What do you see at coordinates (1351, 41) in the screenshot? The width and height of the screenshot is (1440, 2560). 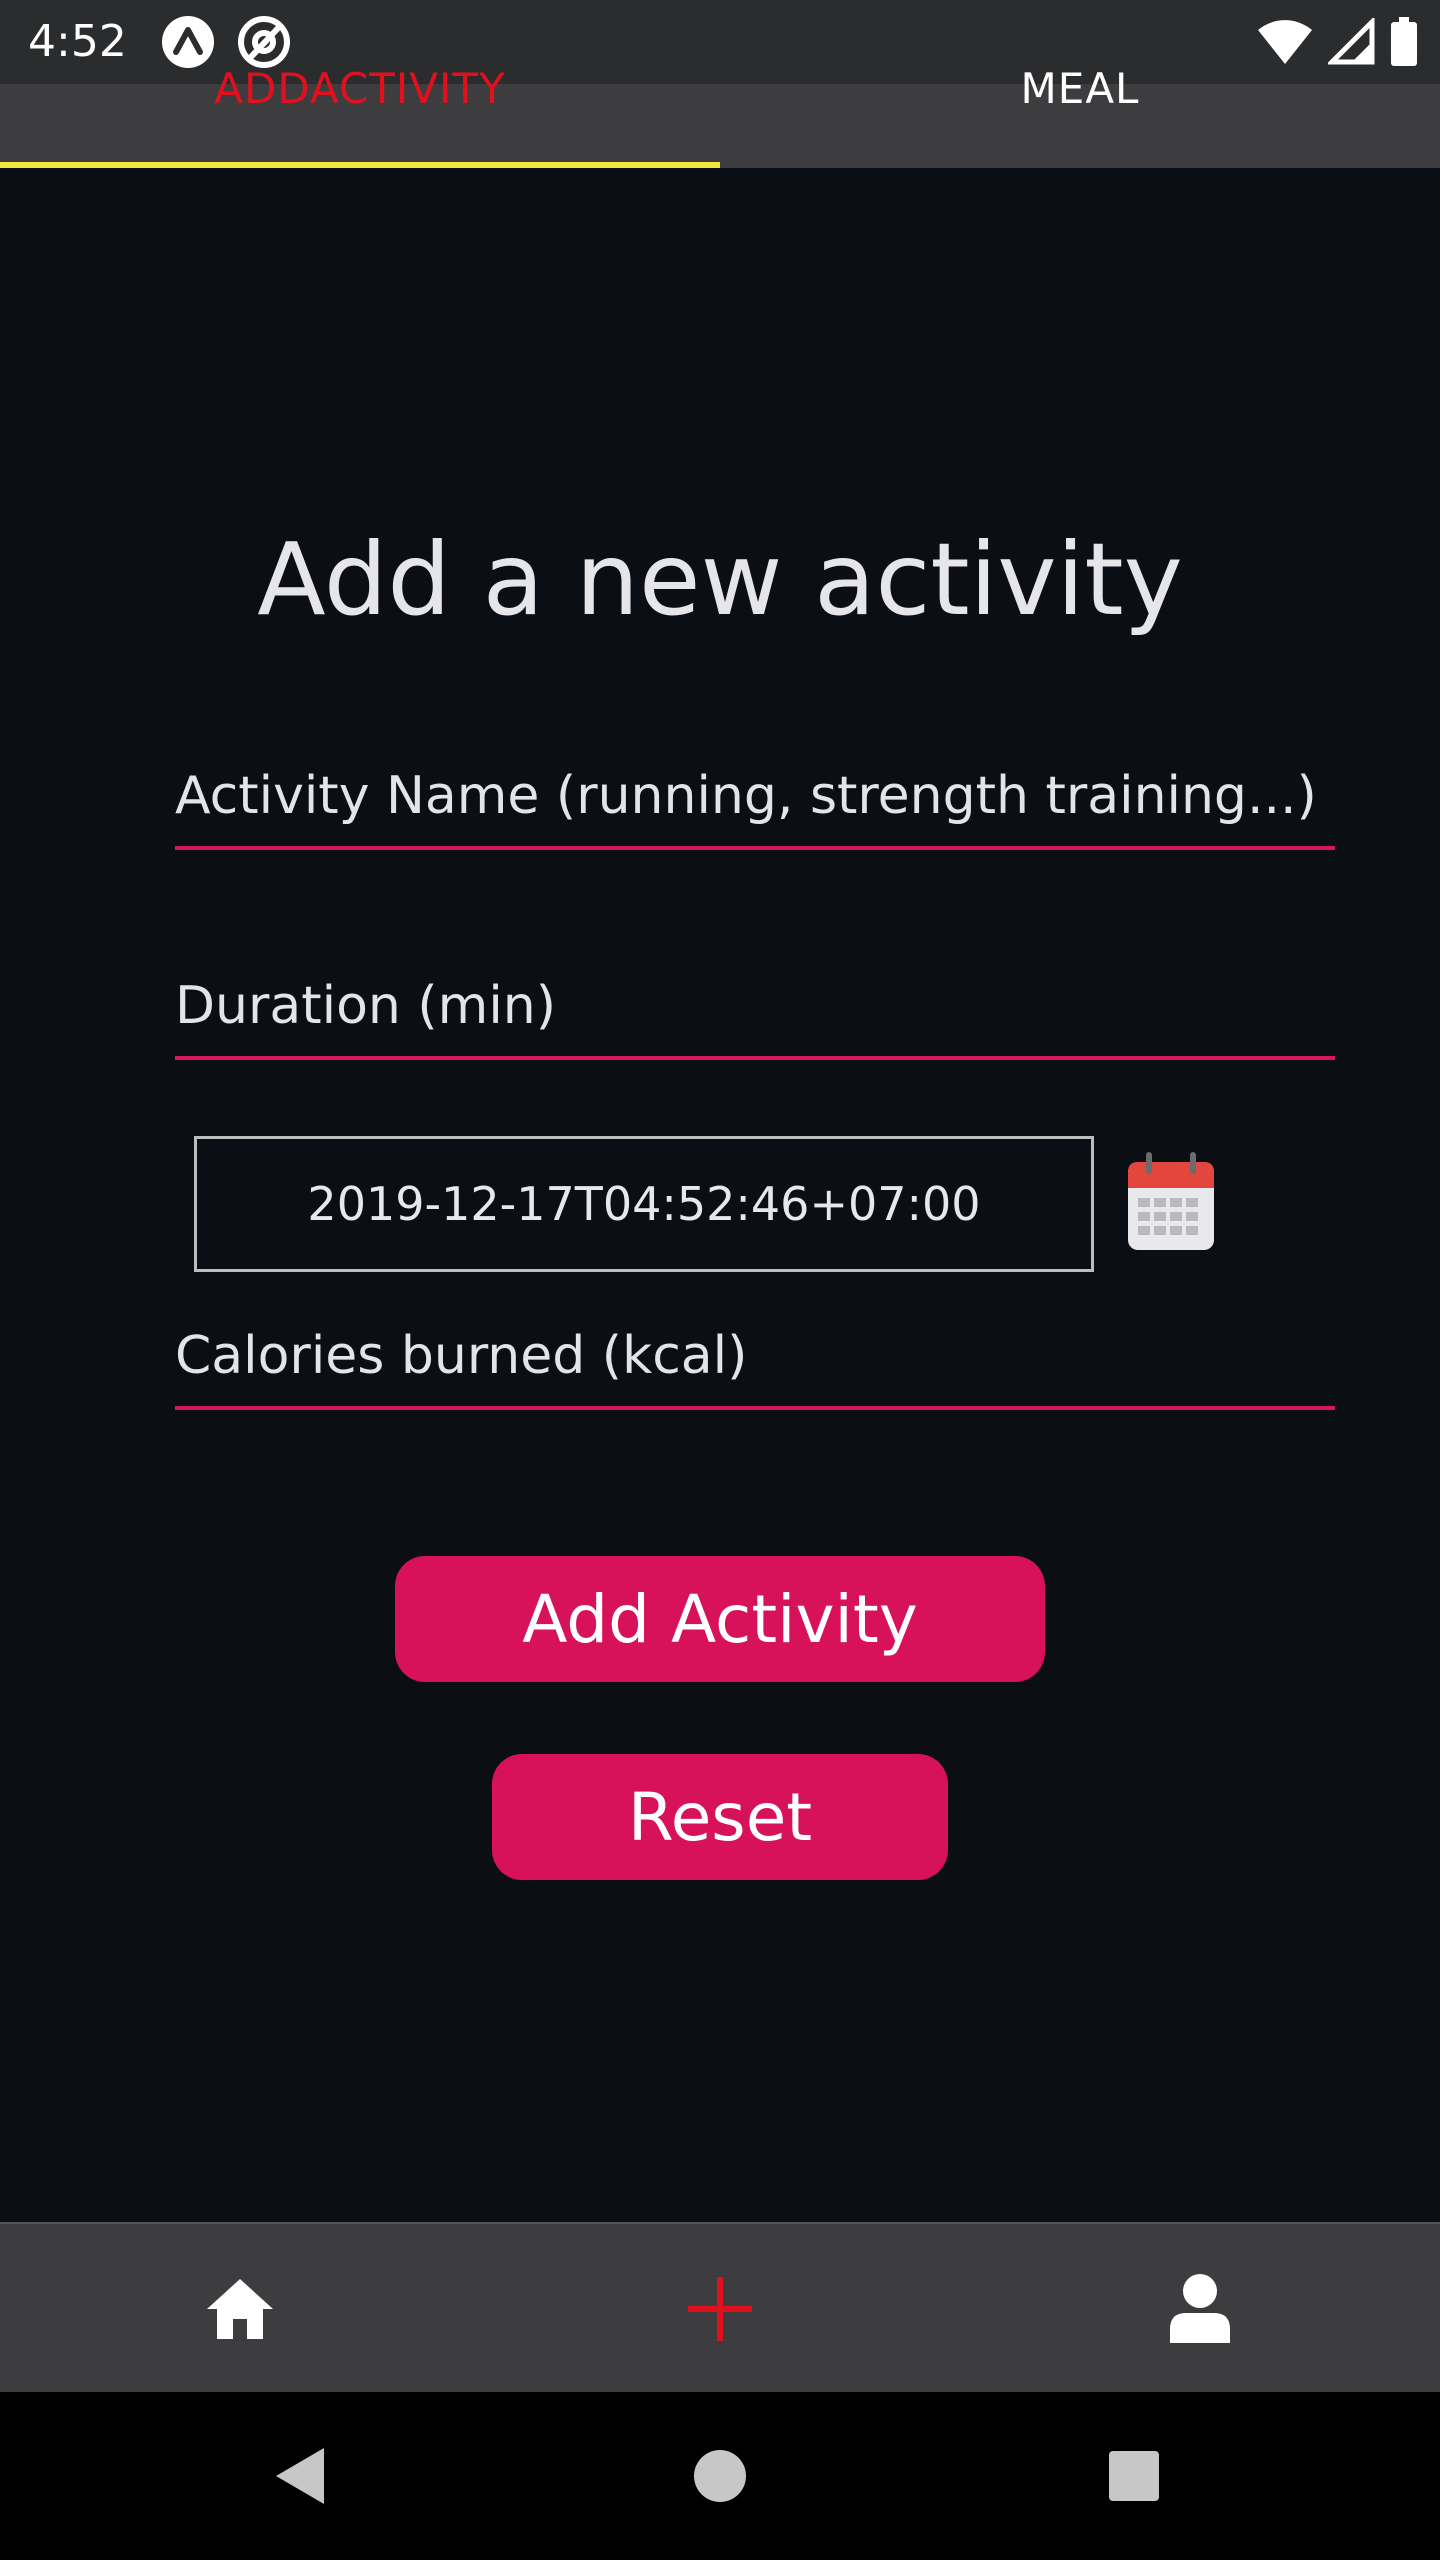 I see `signal-icon` at bounding box center [1351, 41].